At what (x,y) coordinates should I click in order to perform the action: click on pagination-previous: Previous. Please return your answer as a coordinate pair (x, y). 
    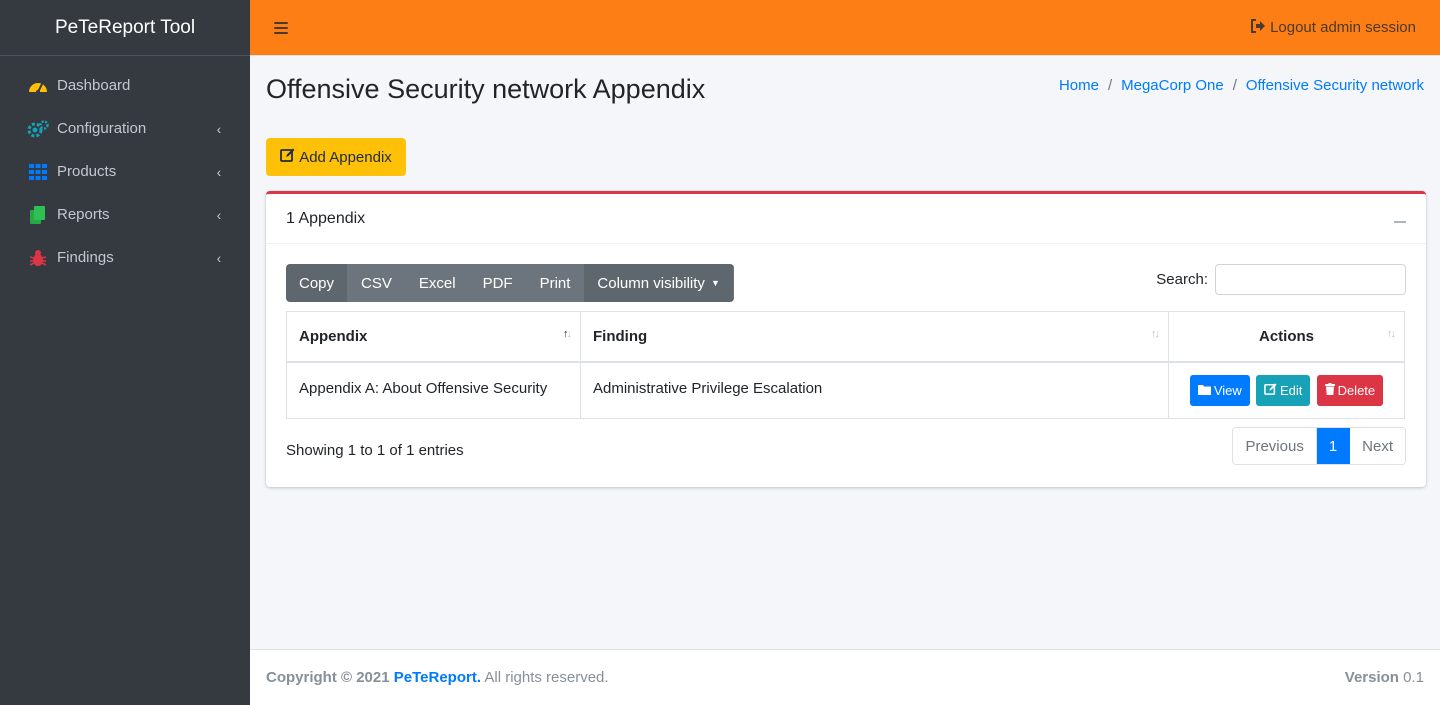
    Looking at the image, I should click on (1275, 446).